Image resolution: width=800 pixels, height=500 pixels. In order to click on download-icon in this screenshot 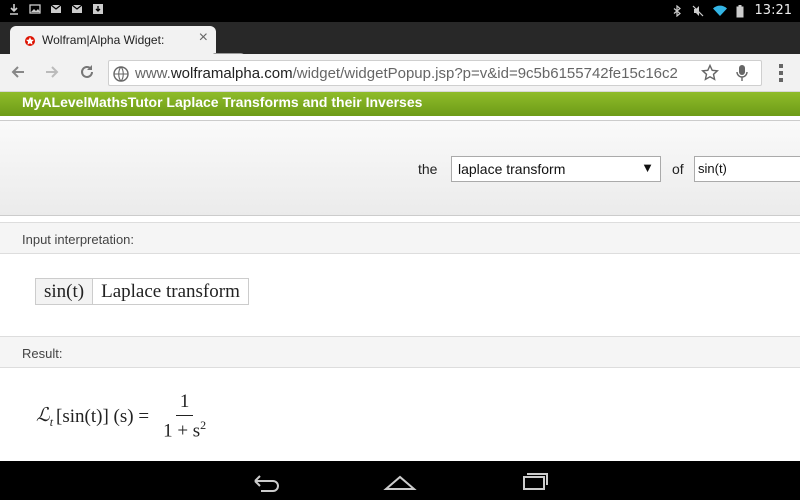, I will do `click(14, 9)`.